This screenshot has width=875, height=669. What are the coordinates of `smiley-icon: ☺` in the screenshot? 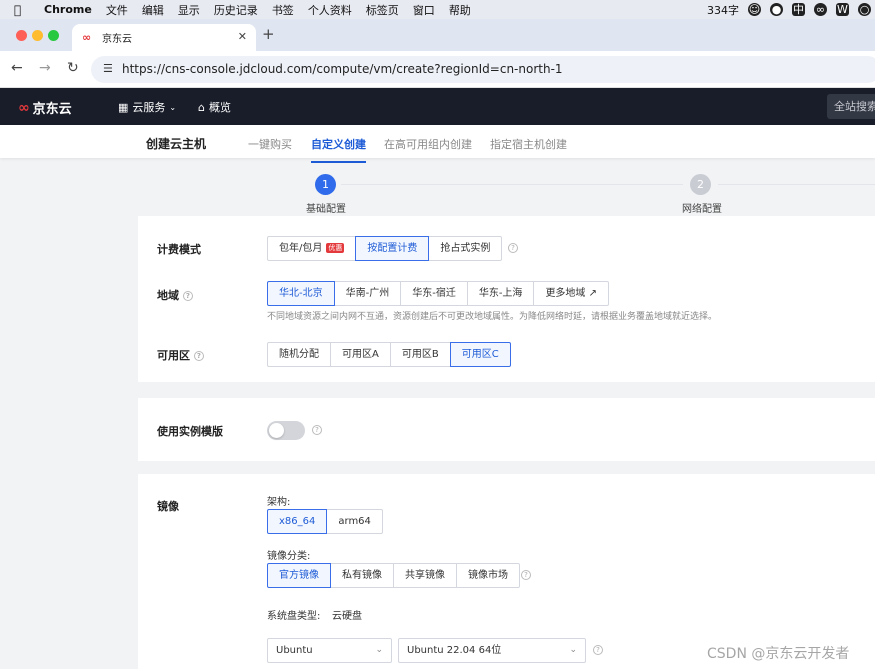 It's located at (754, 9).